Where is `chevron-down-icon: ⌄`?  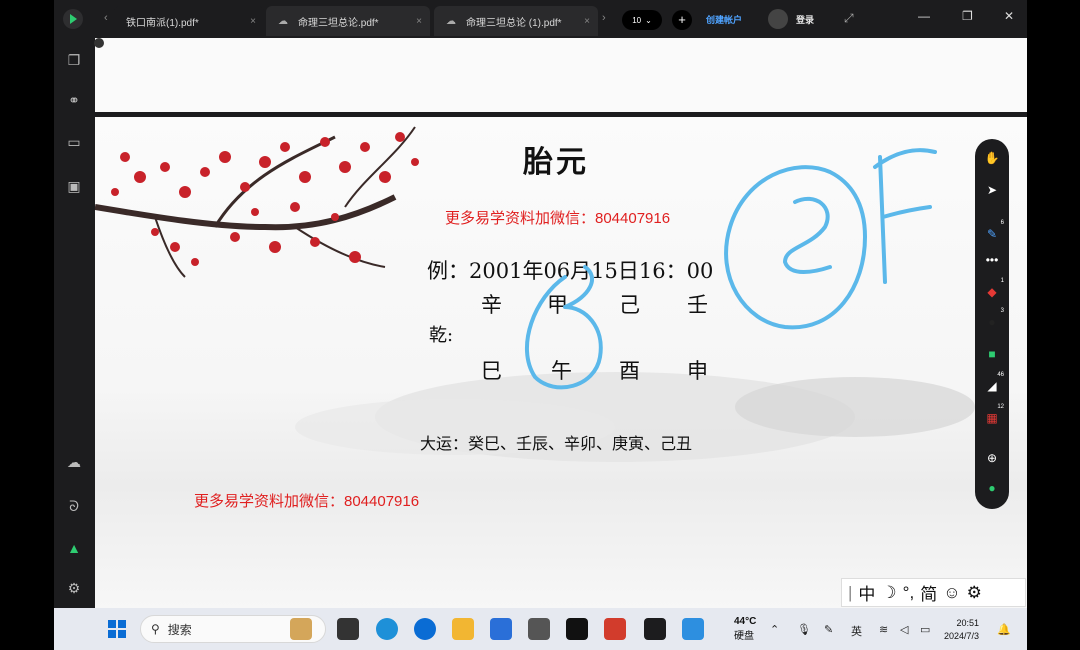
chevron-down-icon: ⌄ is located at coordinates (648, 20).